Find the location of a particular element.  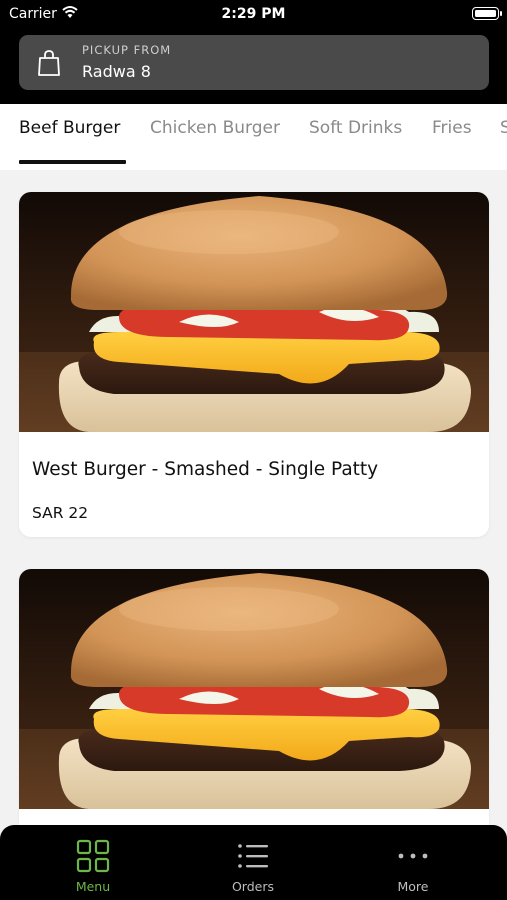

active-tab-indicator is located at coordinates (72, 162).